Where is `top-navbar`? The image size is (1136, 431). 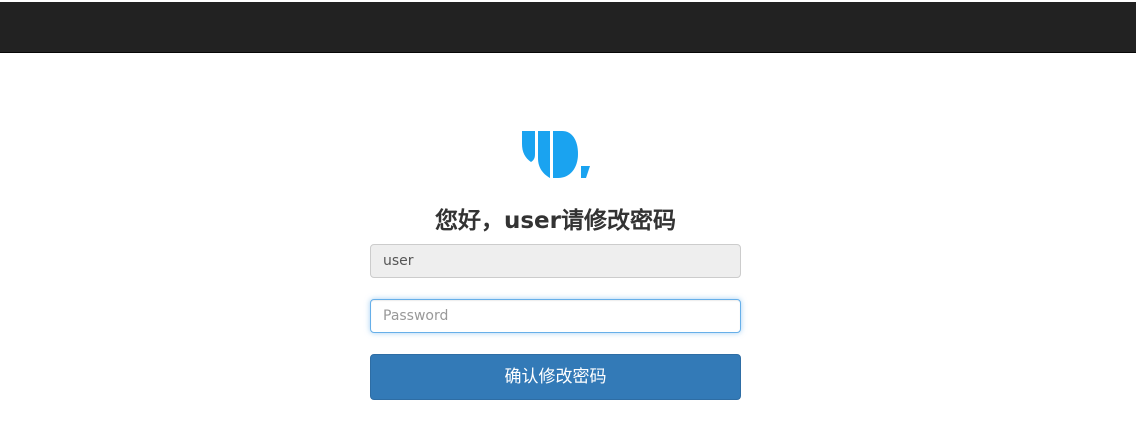 top-navbar is located at coordinates (568, 27).